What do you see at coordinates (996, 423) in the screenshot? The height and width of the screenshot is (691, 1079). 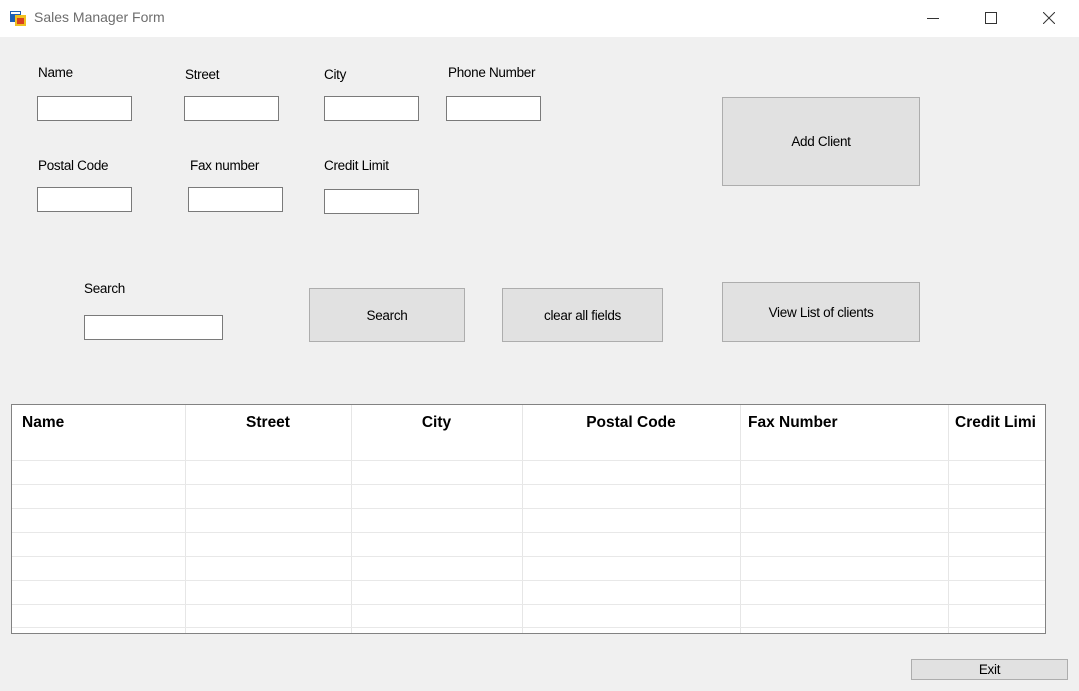 I see `column-header-credit-limit: Credit Limi` at bounding box center [996, 423].